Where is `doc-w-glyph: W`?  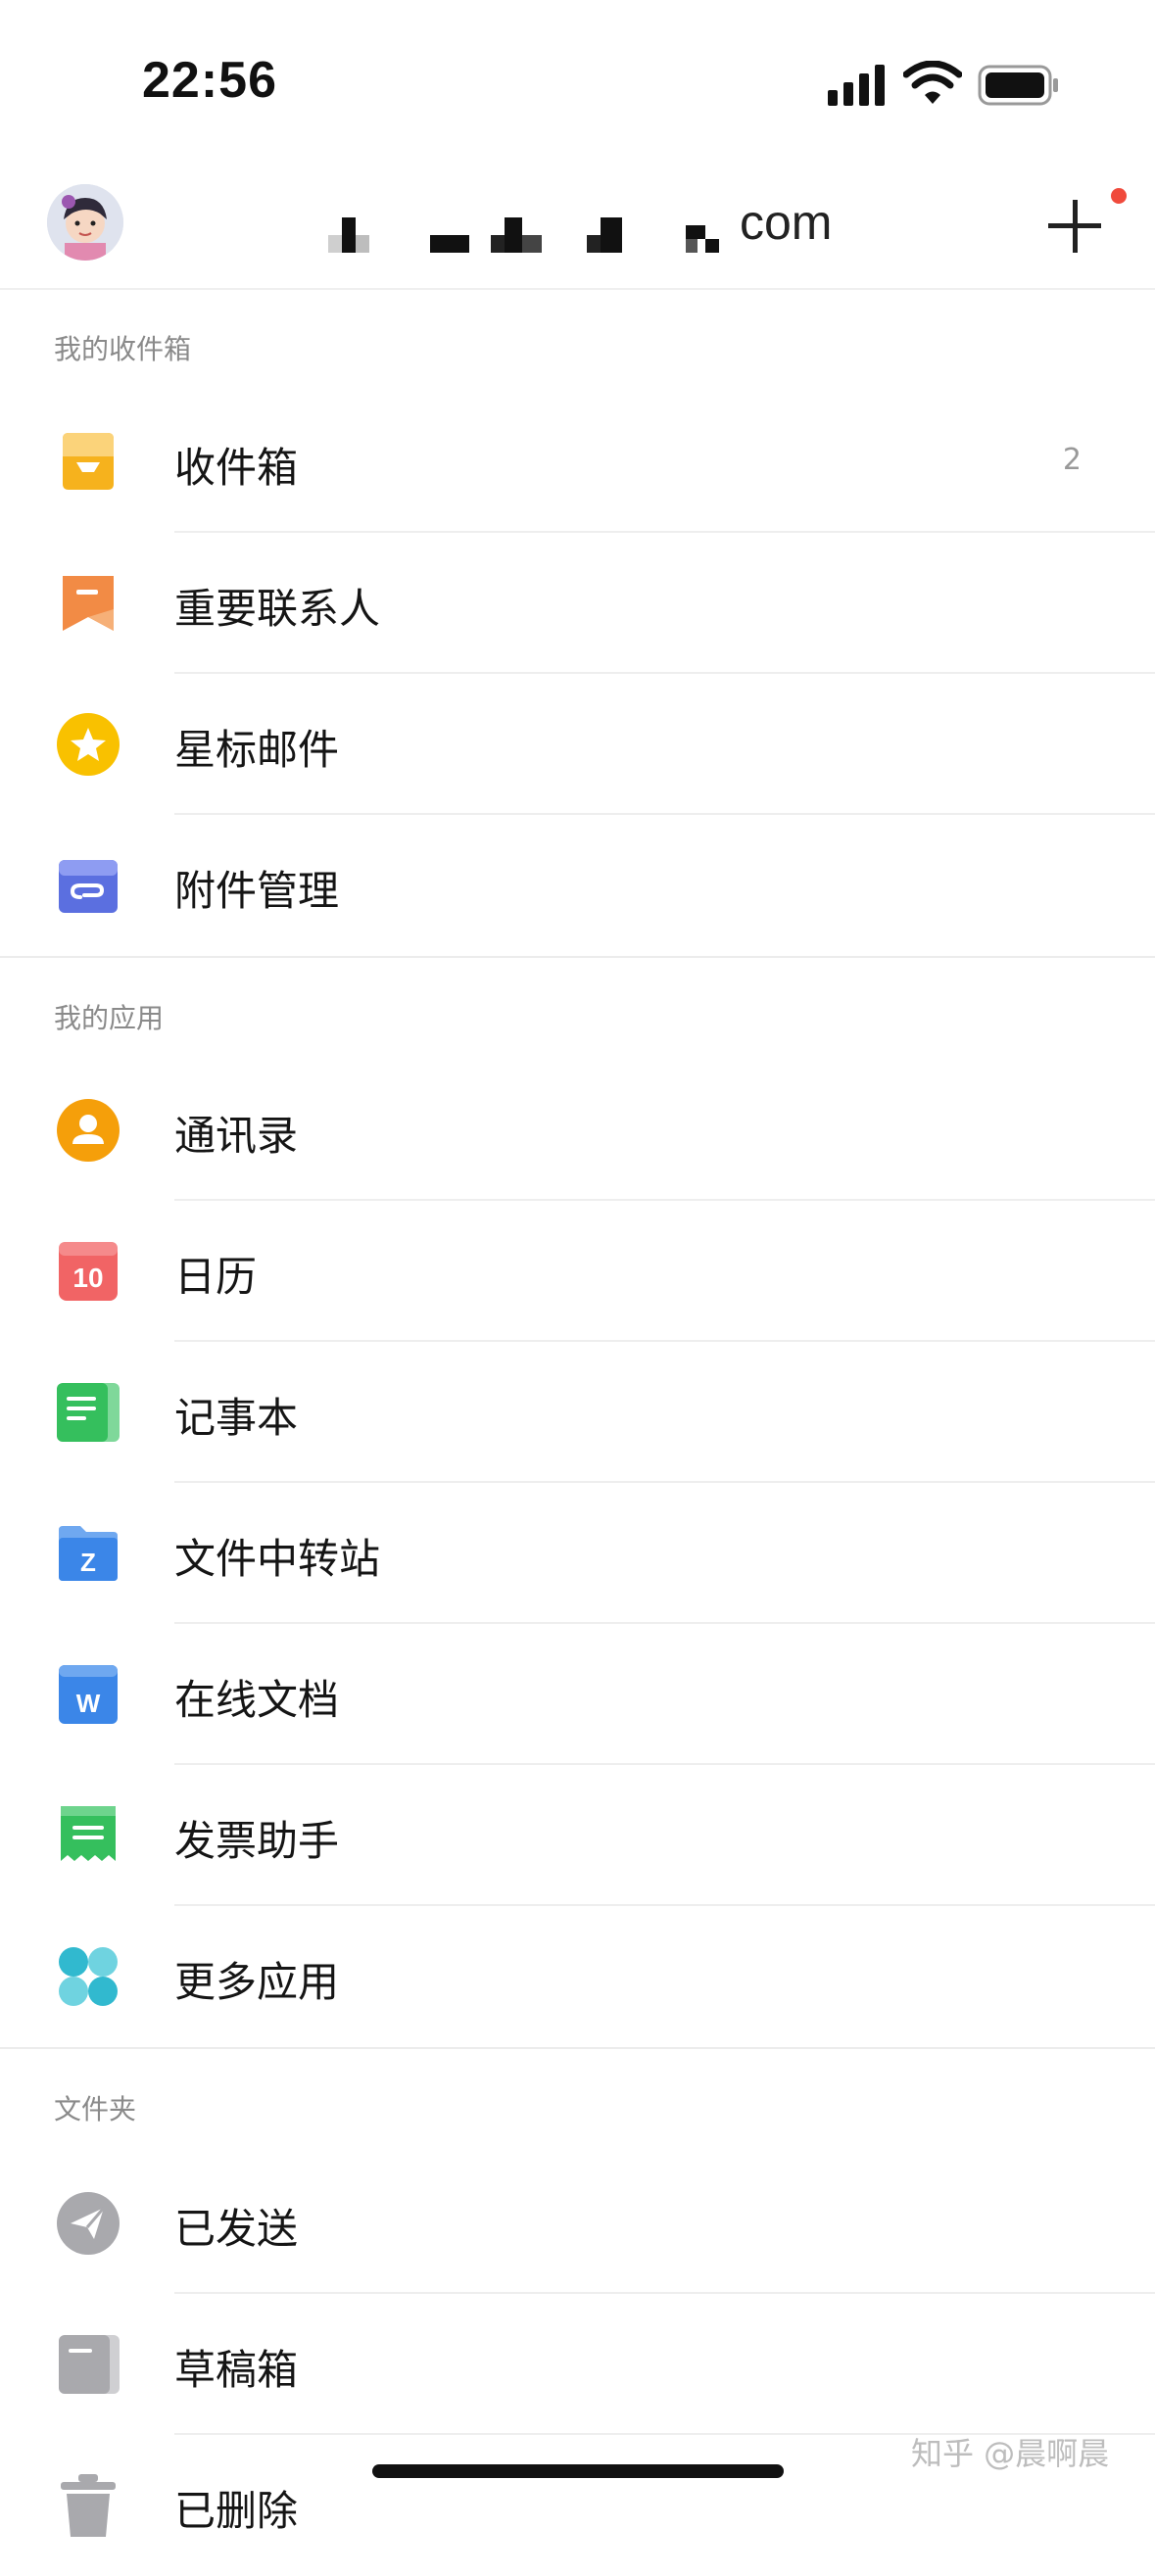 doc-w-glyph: W is located at coordinates (89, 1703).